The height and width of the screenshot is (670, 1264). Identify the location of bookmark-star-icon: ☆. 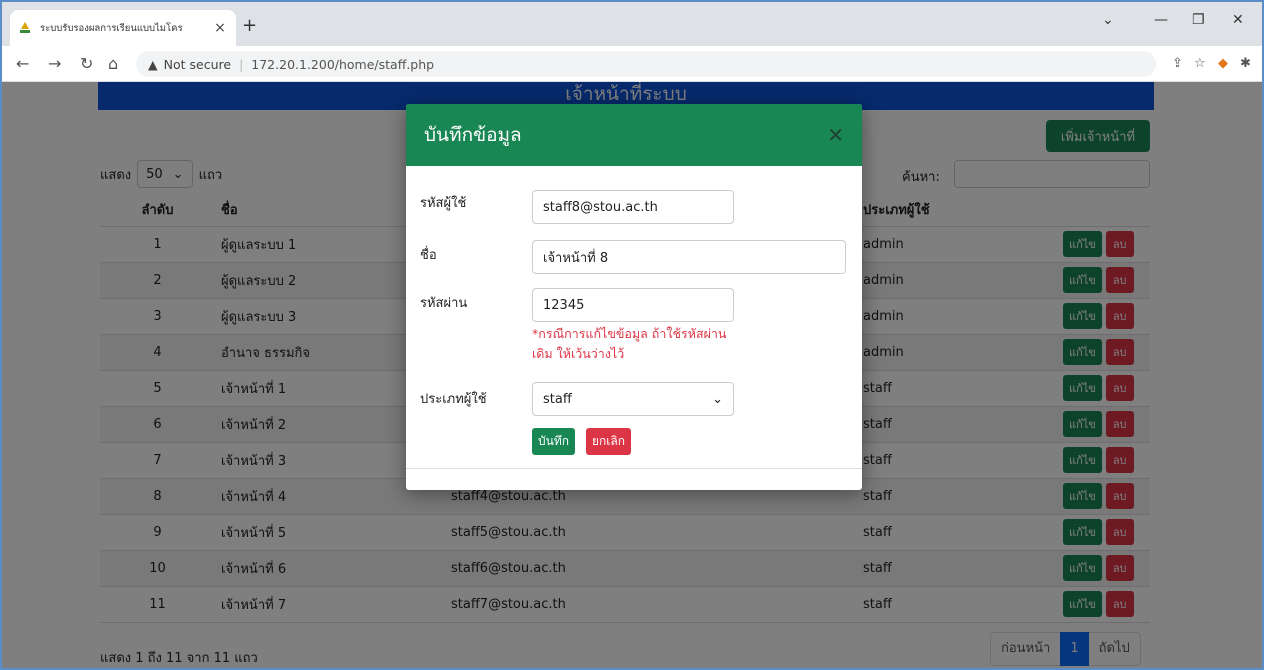
(1200, 63).